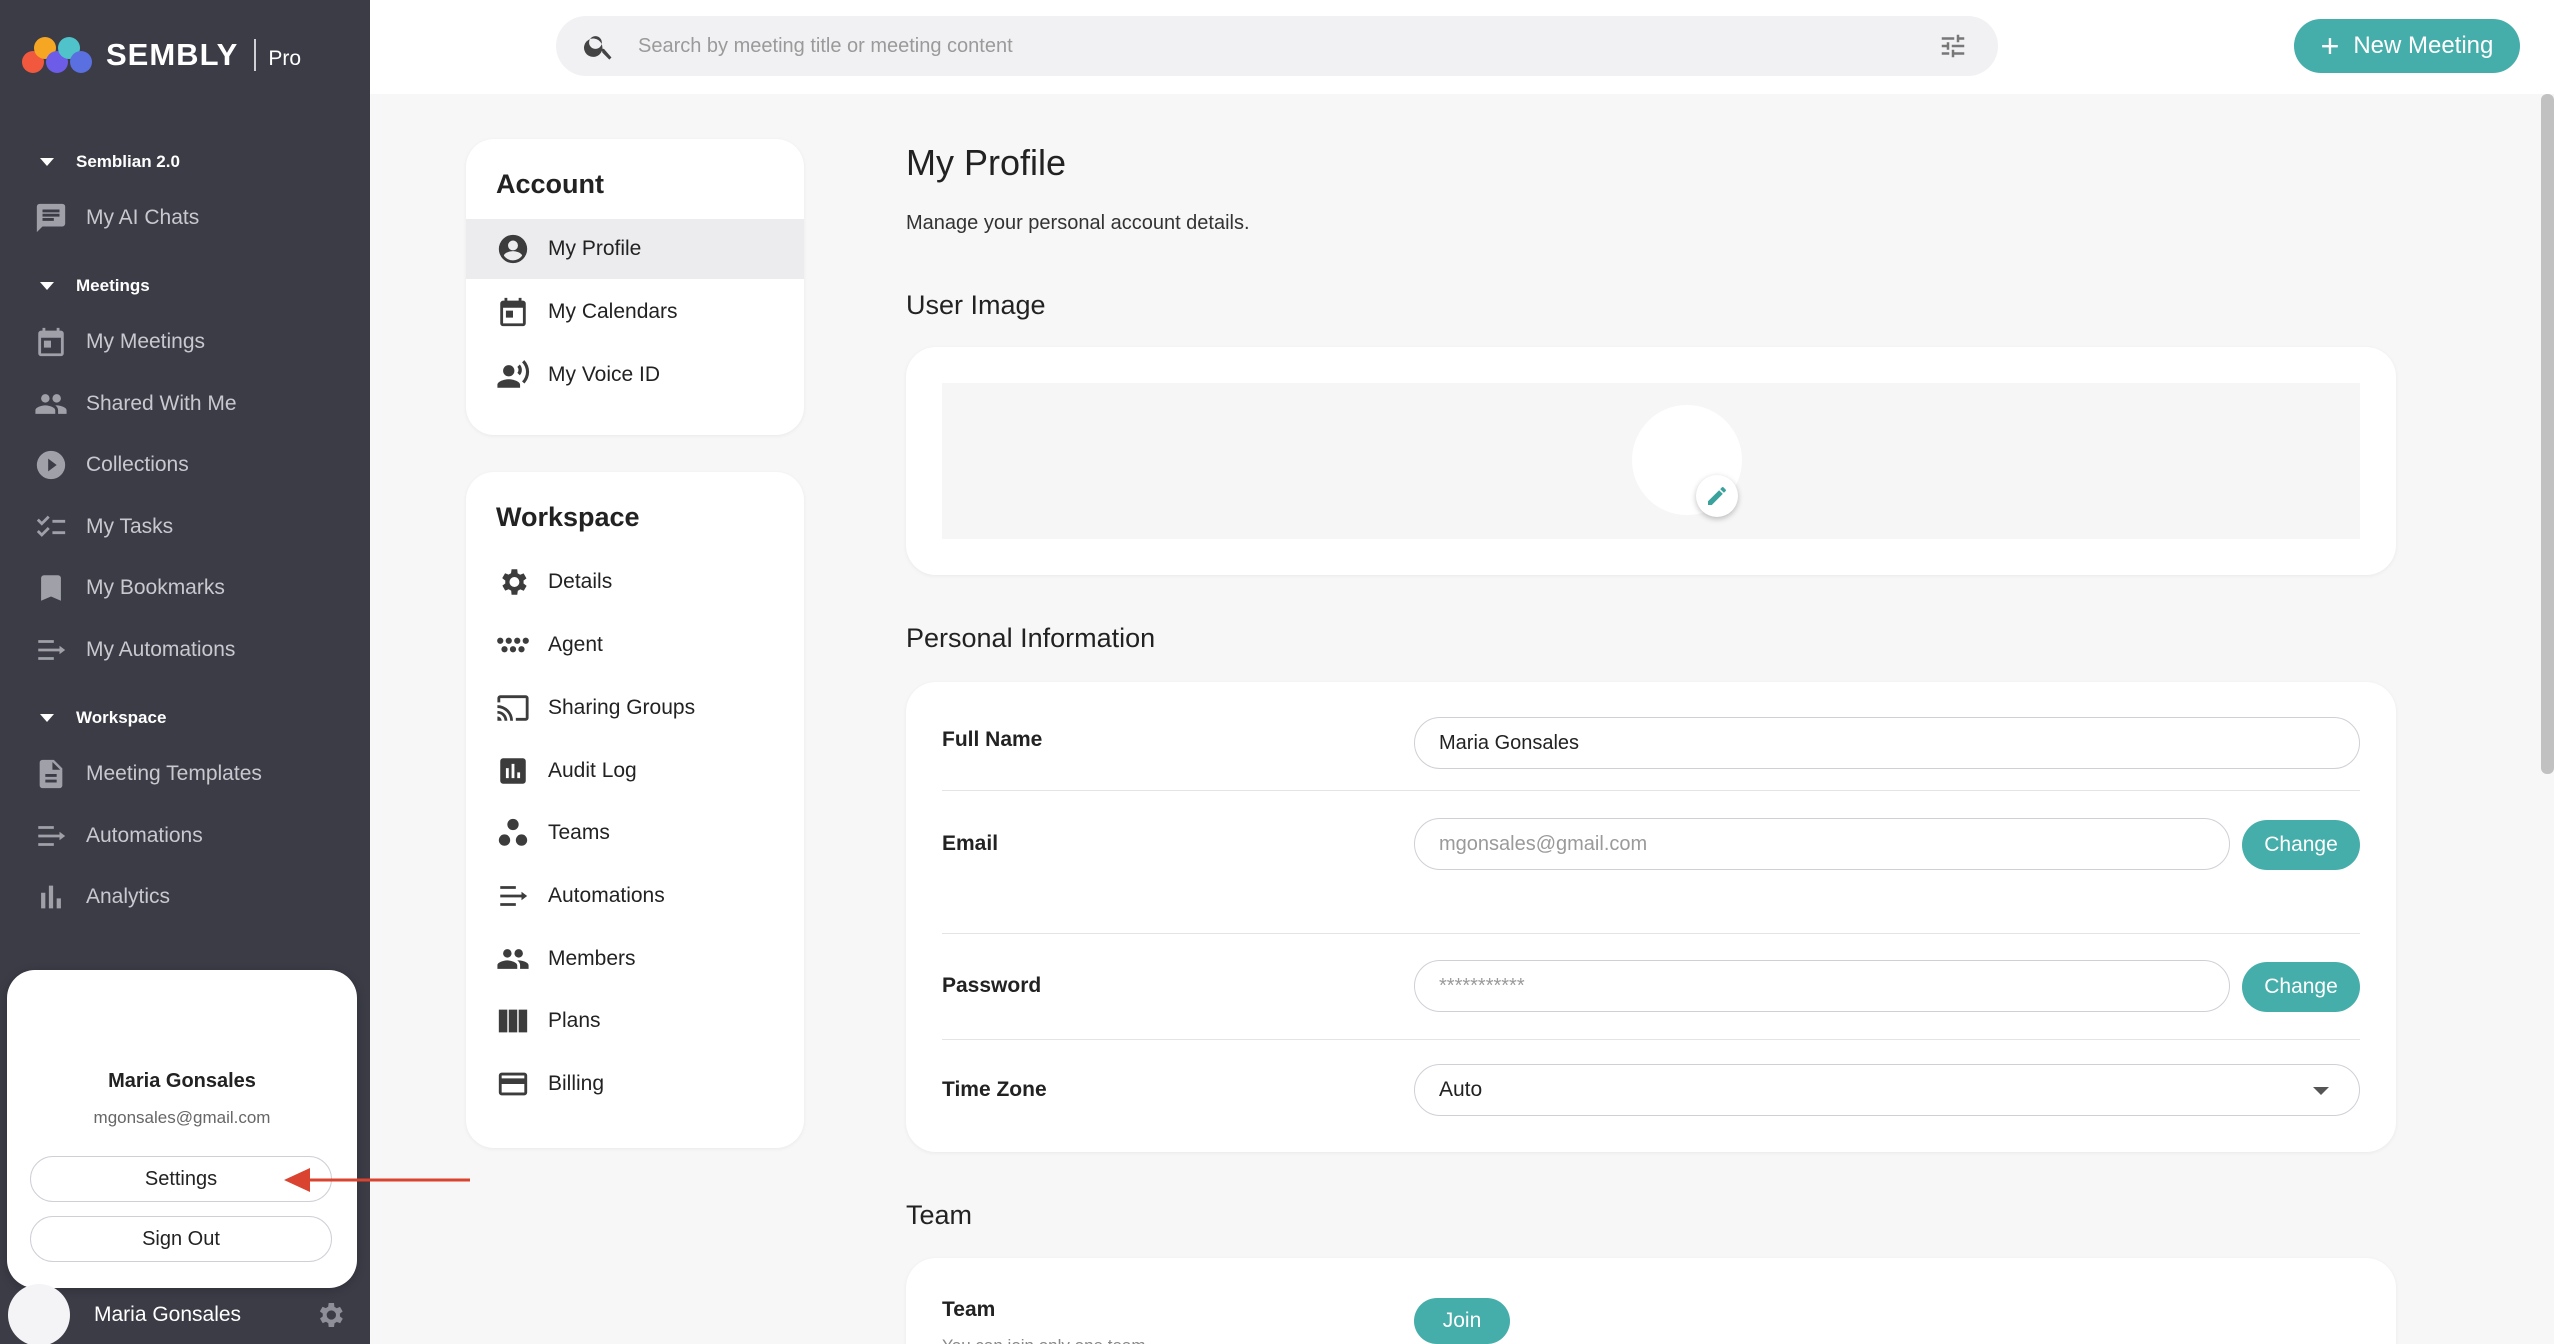 The image size is (2554, 1344). I want to click on gear-icon, so click(330, 1315).